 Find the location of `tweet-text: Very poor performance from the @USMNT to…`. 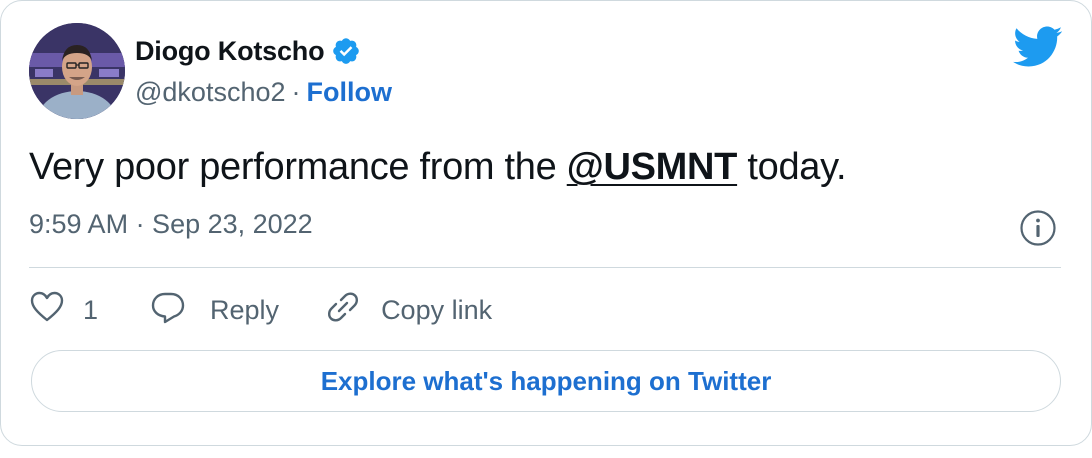

tweet-text: Very poor performance from the @USMNT to… is located at coordinates (438, 167).